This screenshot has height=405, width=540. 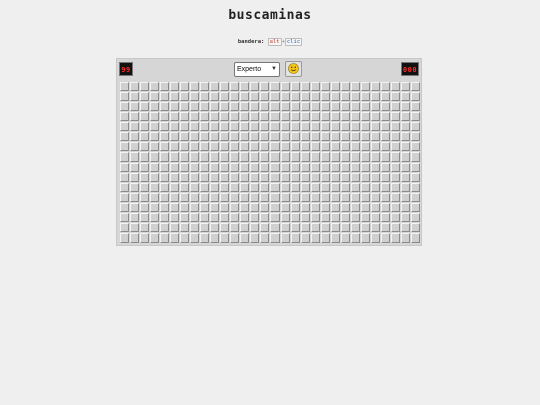 I want to click on reset-face-button, so click(x=293, y=69).